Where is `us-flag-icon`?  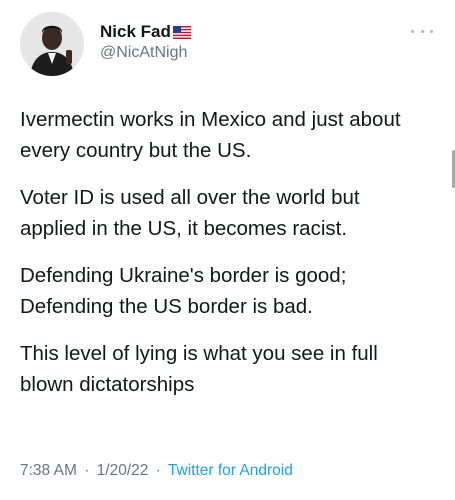
us-flag-icon is located at coordinates (181, 32).